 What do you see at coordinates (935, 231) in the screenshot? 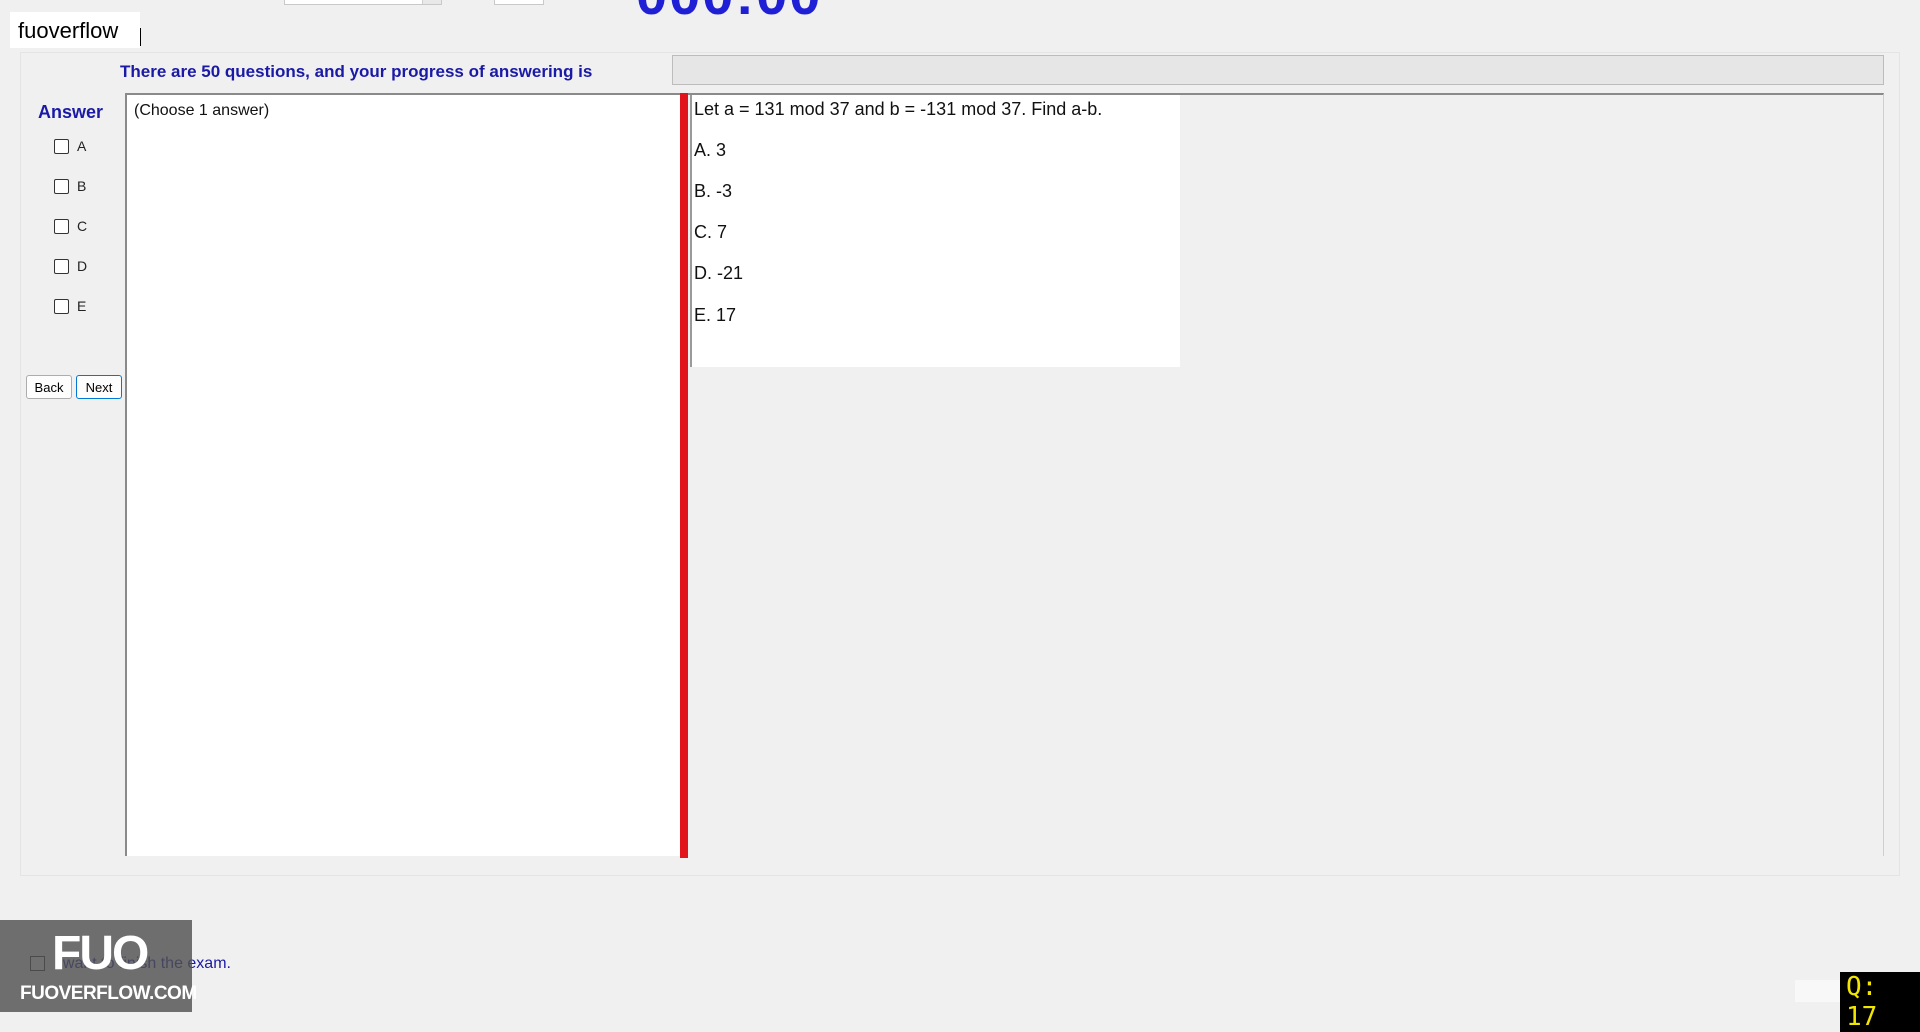
I see `question-box` at bounding box center [935, 231].